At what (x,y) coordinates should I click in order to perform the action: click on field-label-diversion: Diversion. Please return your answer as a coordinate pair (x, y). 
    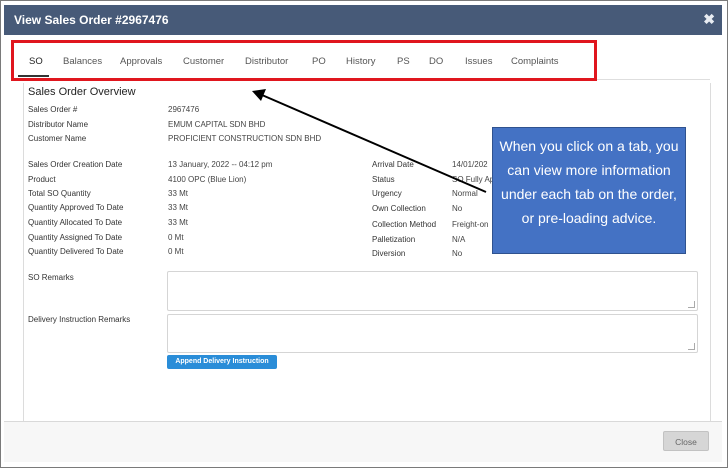
    Looking at the image, I should click on (389, 253).